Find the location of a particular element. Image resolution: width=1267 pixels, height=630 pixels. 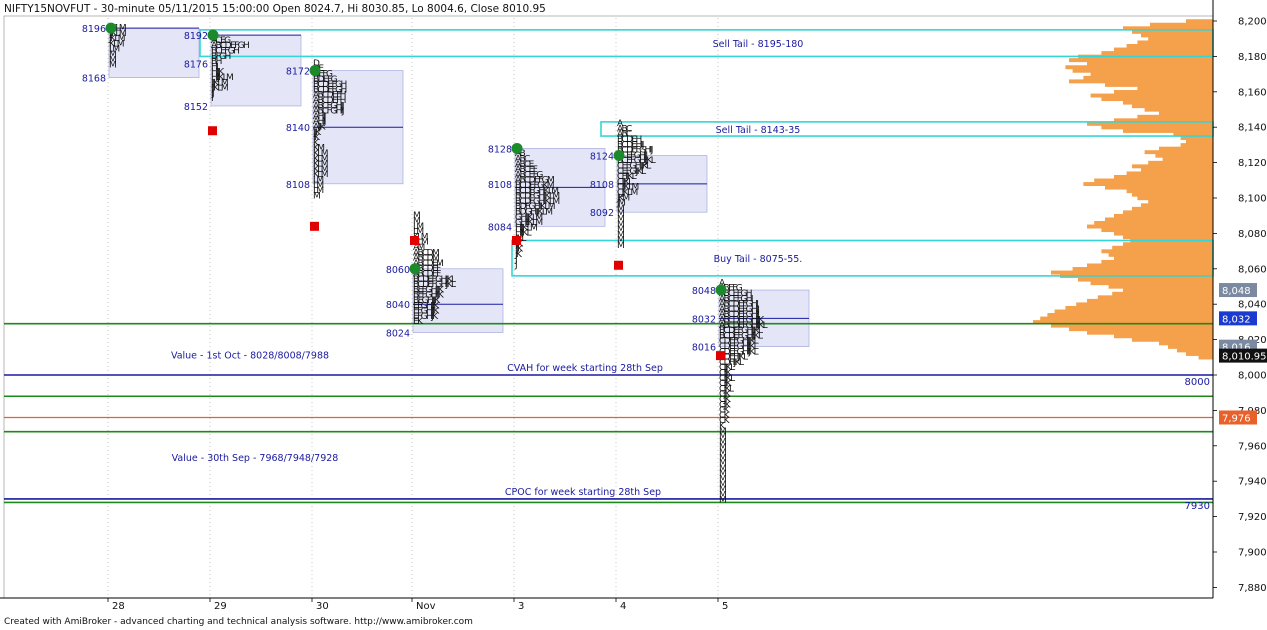

price-label: 8024 is located at coordinates (398, 334).